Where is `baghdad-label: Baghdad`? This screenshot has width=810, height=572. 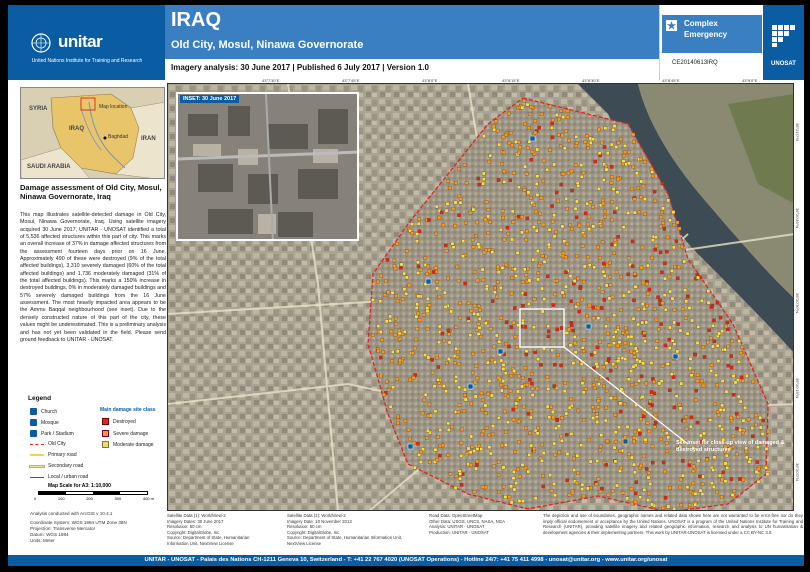 baghdad-label: Baghdad is located at coordinates (118, 137).